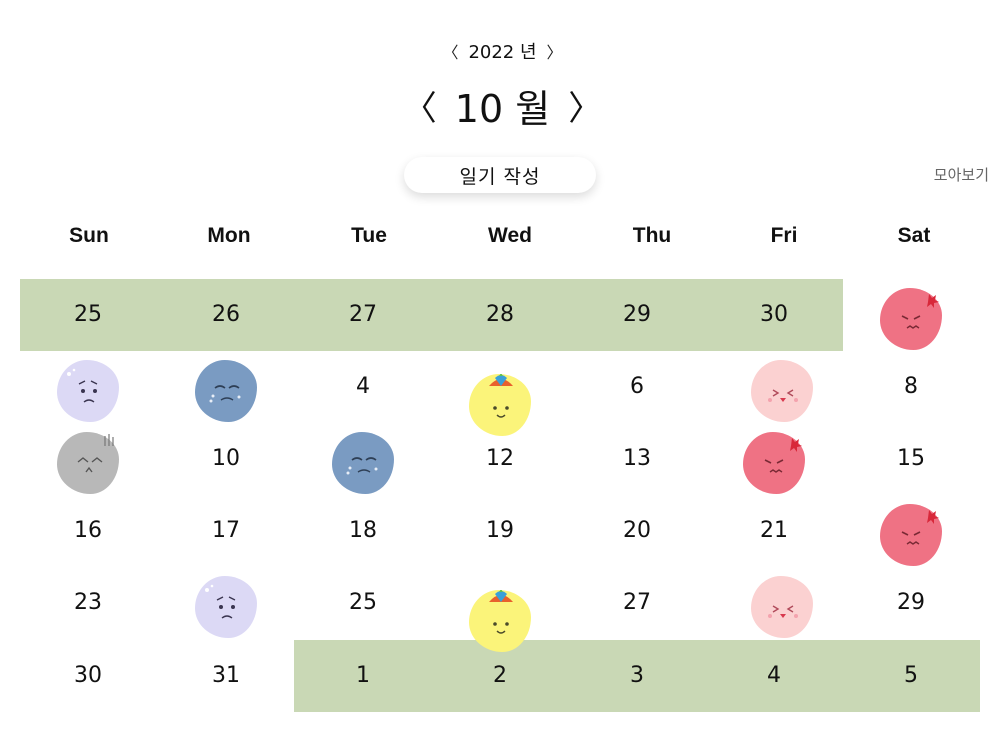 Image resolution: width=1005 pixels, height=739 pixels. I want to click on calendar-day: 8, so click(911, 387).